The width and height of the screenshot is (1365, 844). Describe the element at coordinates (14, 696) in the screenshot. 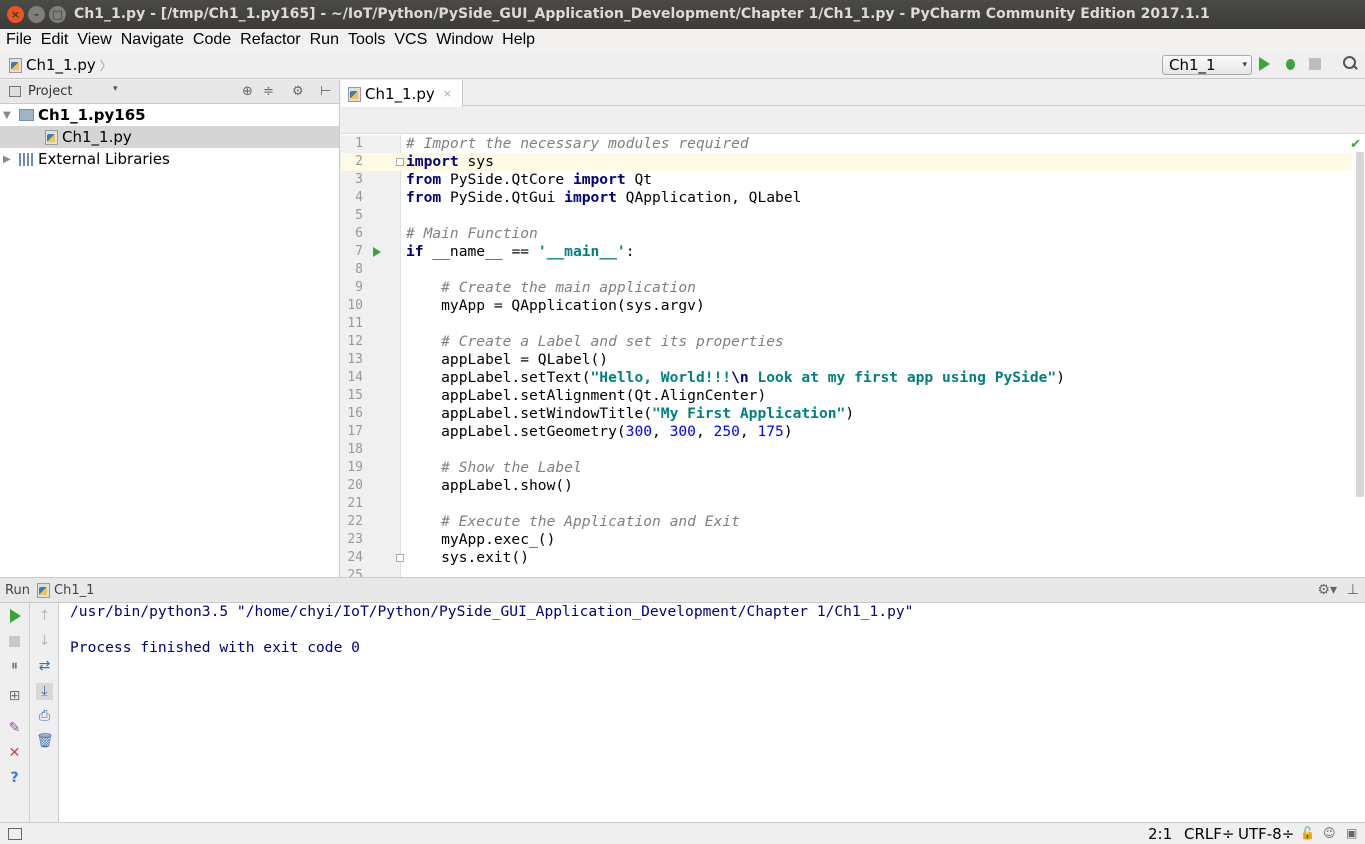

I see `layout-icon: ⊞` at that location.